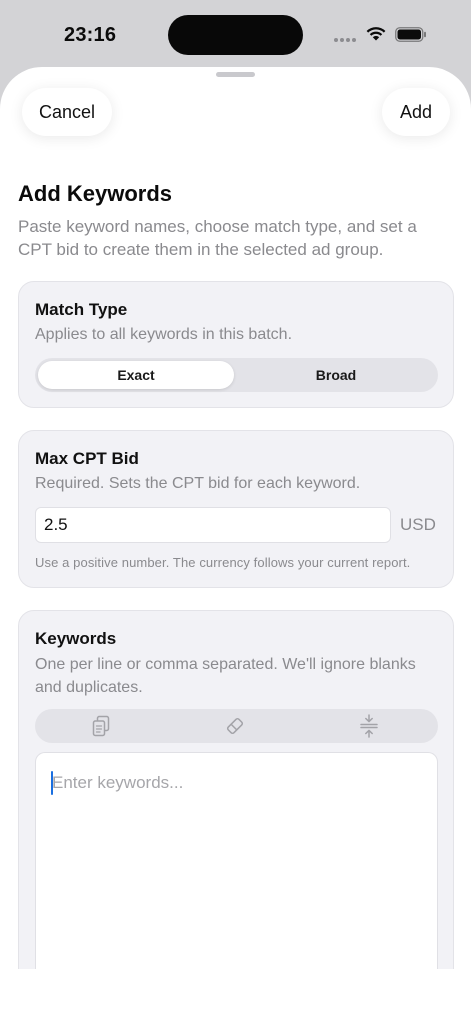  Describe the element at coordinates (136, 375) in the screenshot. I see `segment-exact: Exact` at that location.